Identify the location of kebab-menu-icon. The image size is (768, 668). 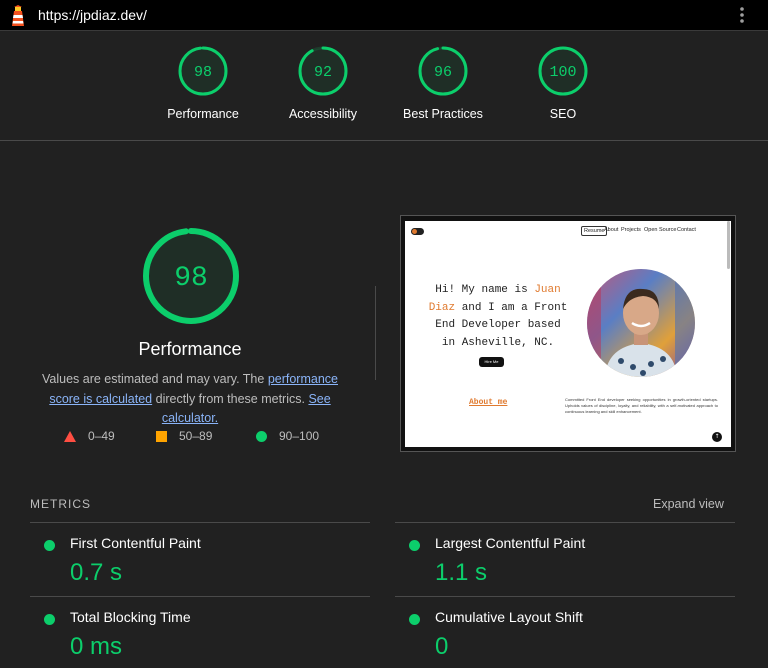
(742, 15).